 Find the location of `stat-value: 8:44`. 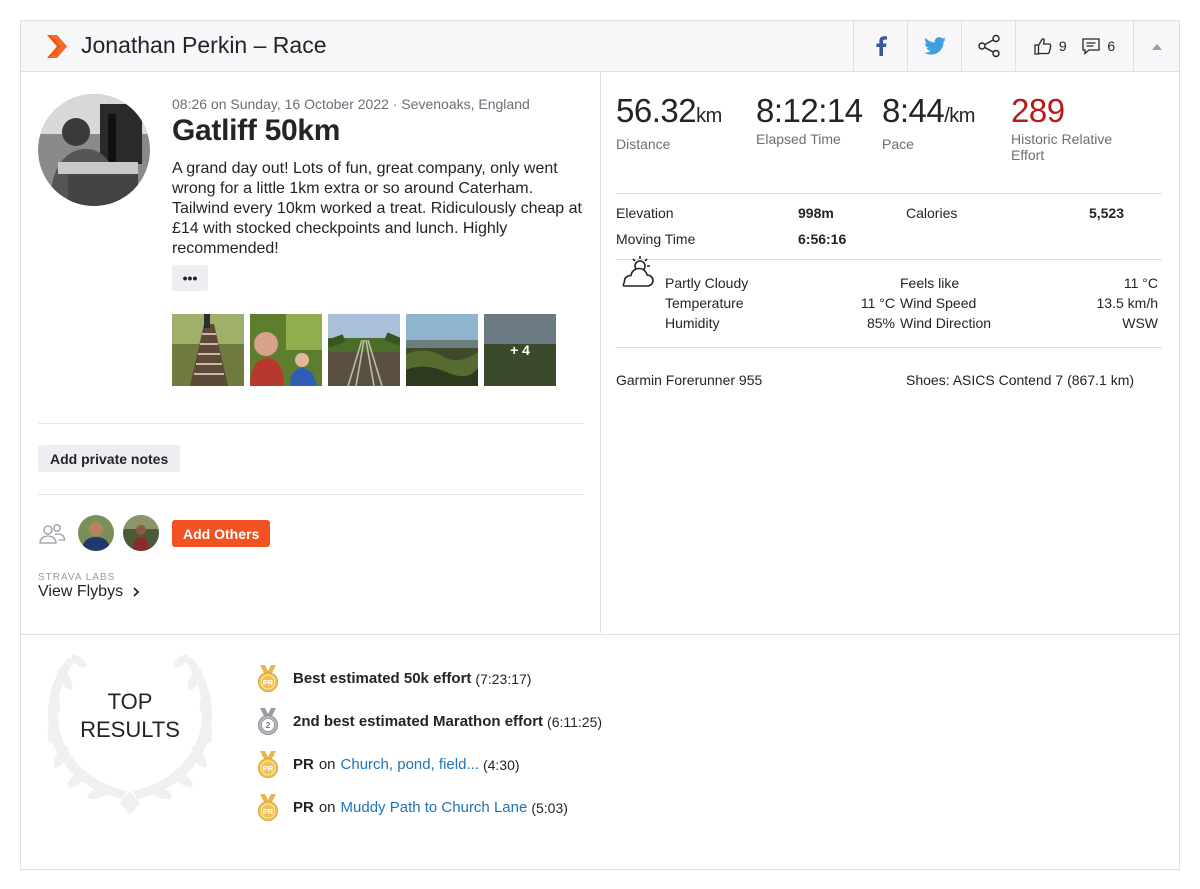

stat-value: 8:44 is located at coordinates (913, 110).